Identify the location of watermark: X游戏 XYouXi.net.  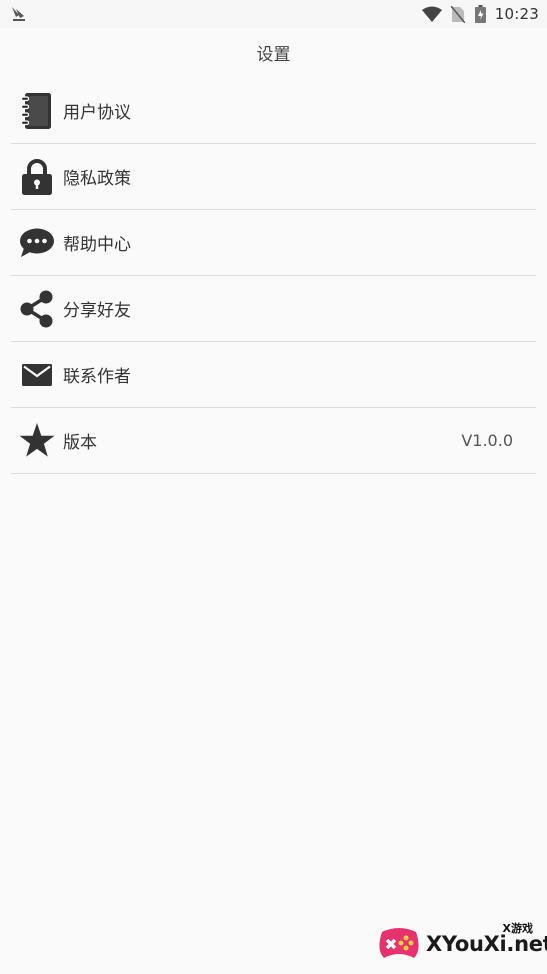
(459, 944).